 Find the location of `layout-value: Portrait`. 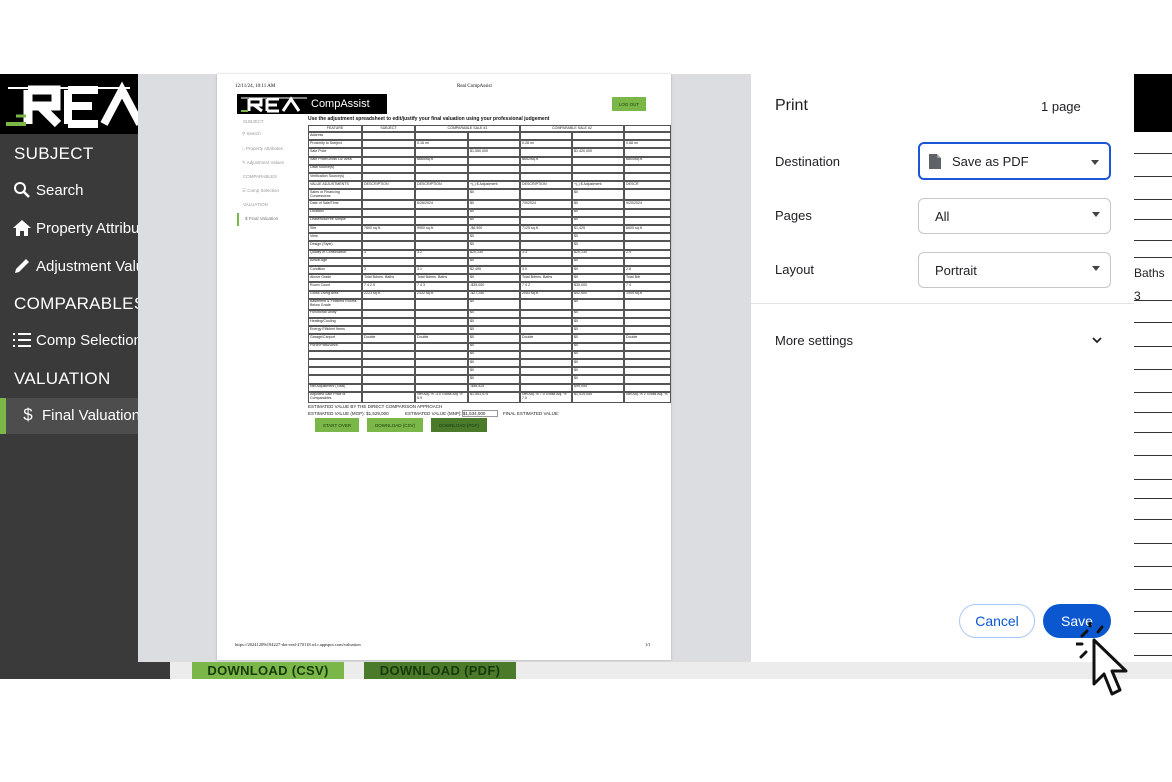

layout-value: Portrait is located at coordinates (956, 270).